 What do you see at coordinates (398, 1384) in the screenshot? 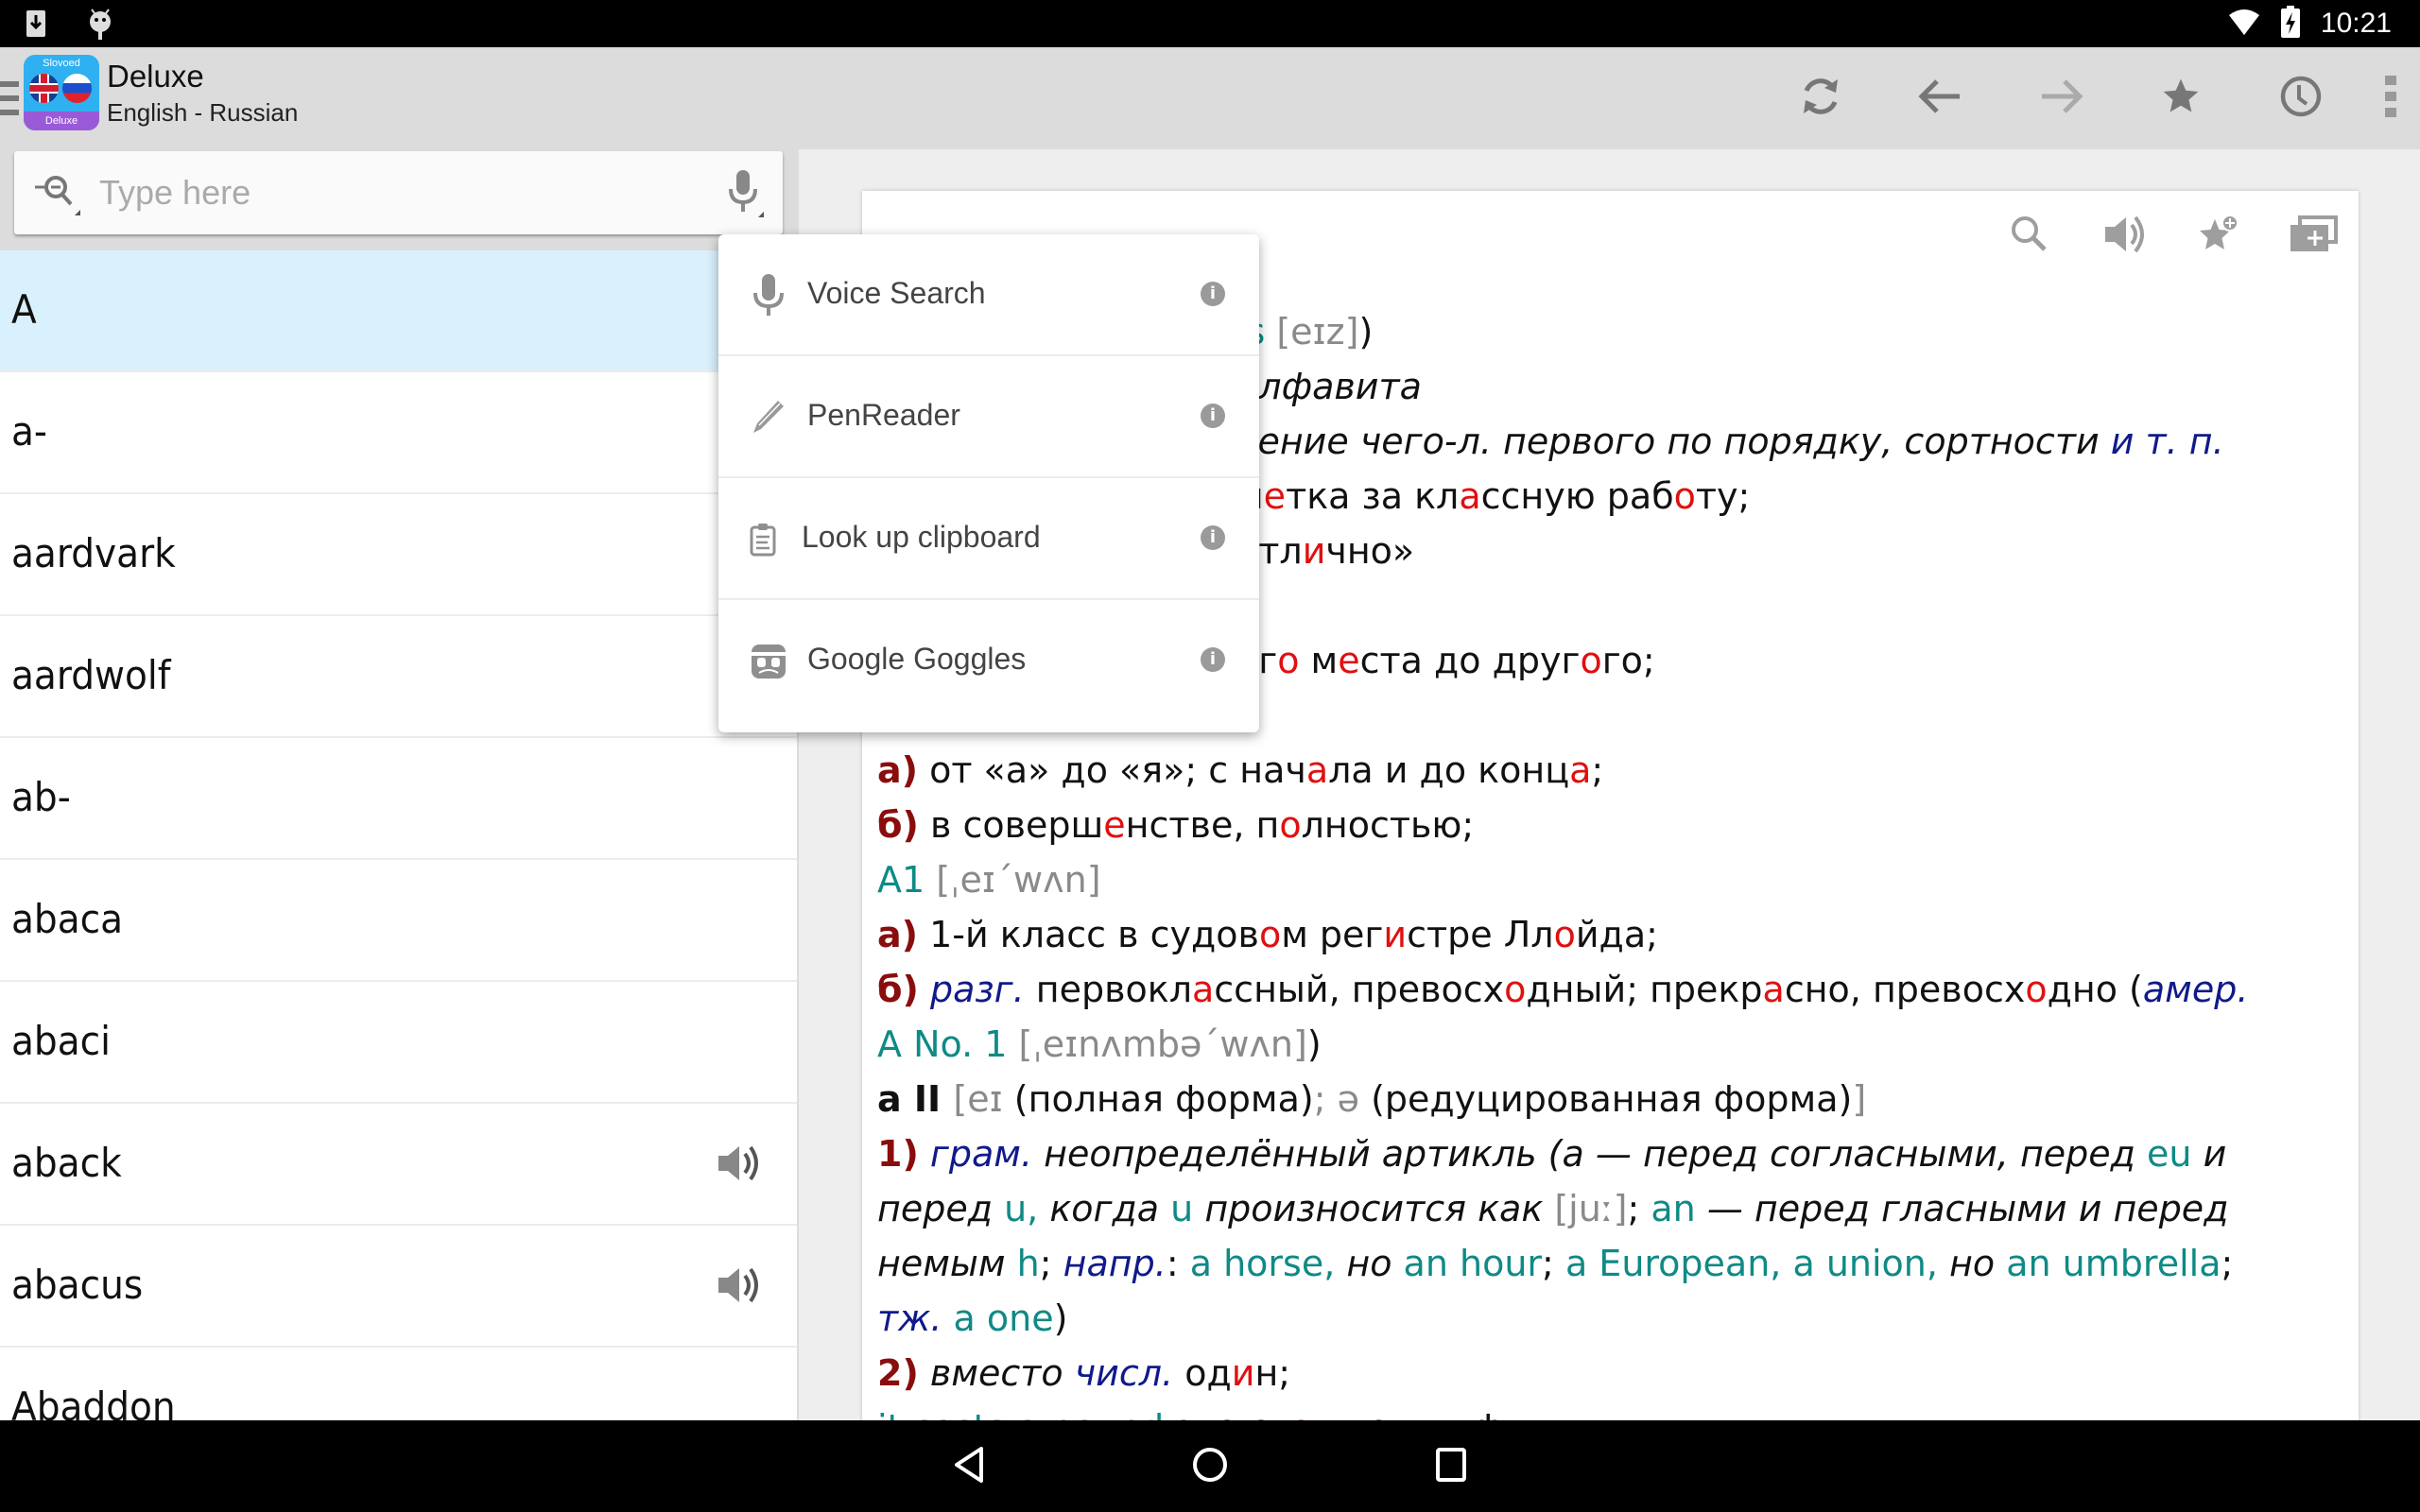
I see `word-list-item: Abaddon` at bounding box center [398, 1384].